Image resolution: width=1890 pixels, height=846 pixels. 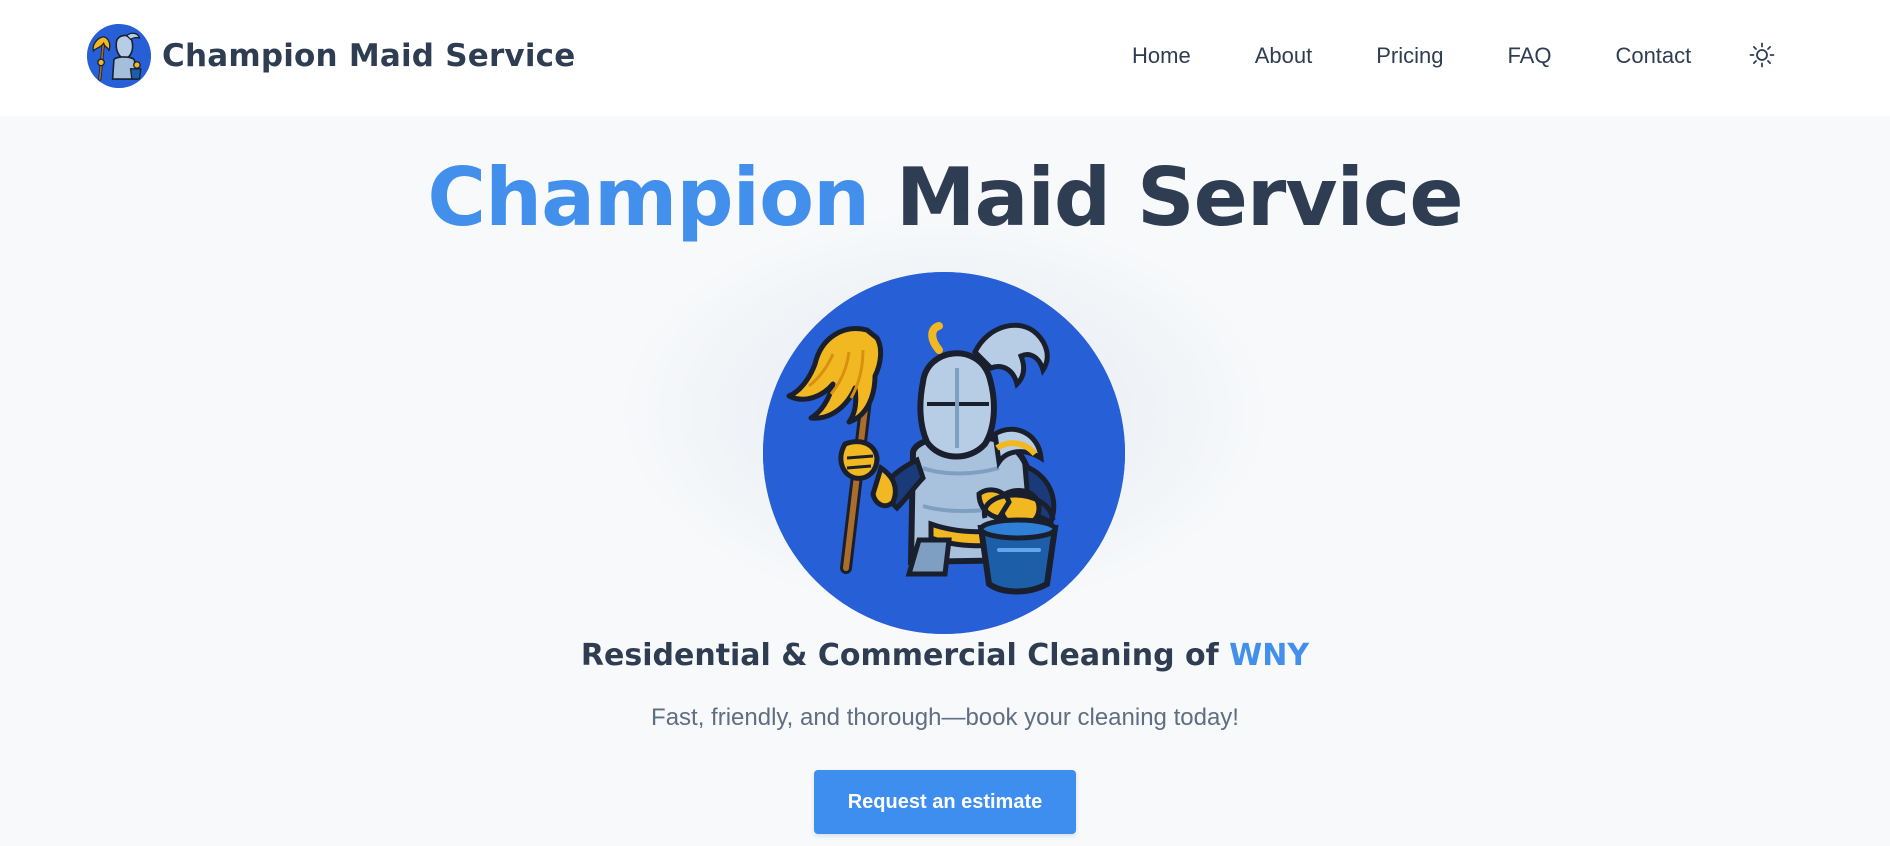 What do you see at coordinates (944, 453) in the screenshot?
I see `knight-mascot-icon` at bounding box center [944, 453].